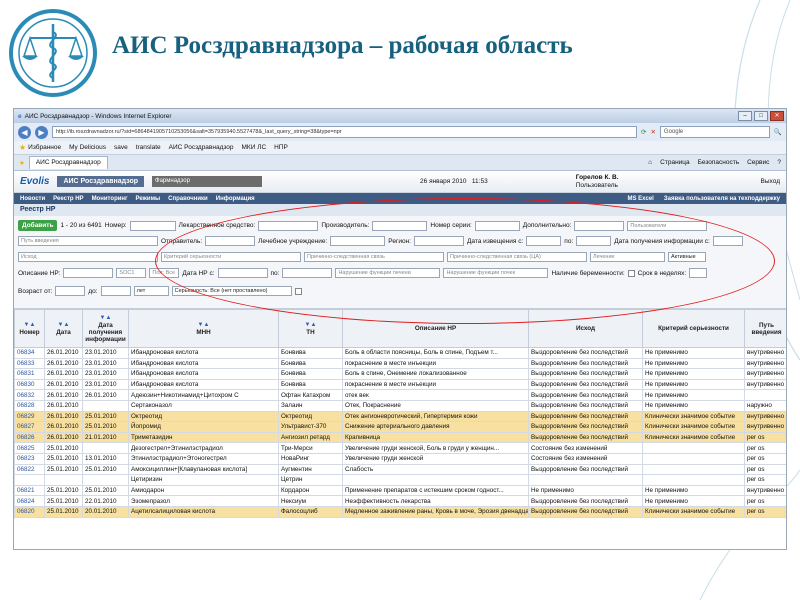 This screenshot has width=800, height=600. I want to click on col-header-tn: ▼▲ ТН, so click(310, 328).